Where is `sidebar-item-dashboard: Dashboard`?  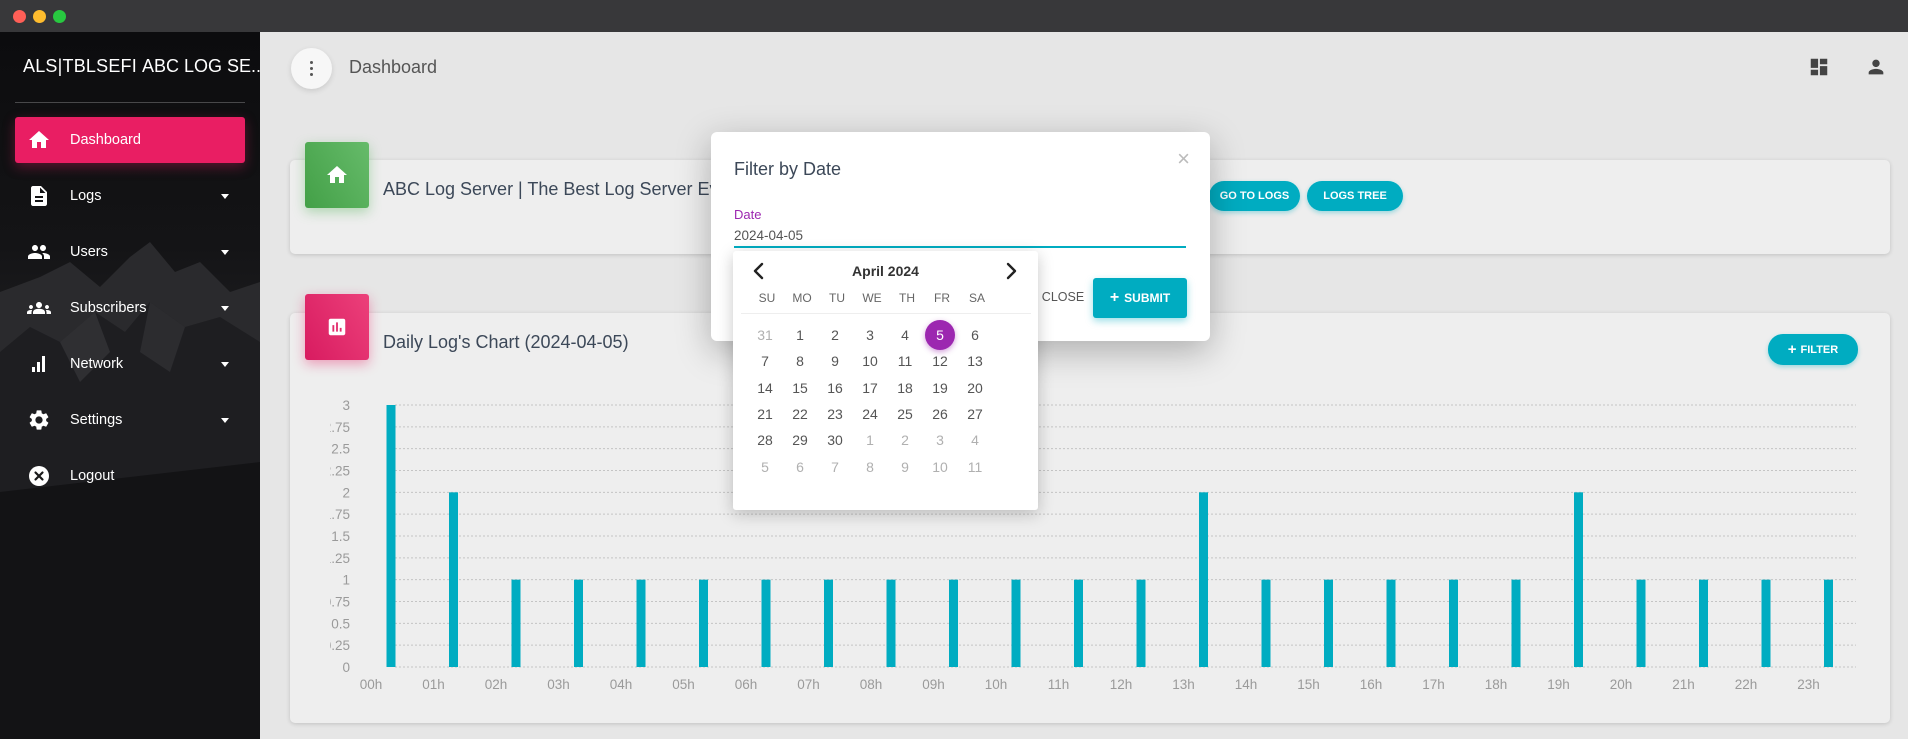 sidebar-item-dashboard: Dashboard is located at coordinates (130, 140).